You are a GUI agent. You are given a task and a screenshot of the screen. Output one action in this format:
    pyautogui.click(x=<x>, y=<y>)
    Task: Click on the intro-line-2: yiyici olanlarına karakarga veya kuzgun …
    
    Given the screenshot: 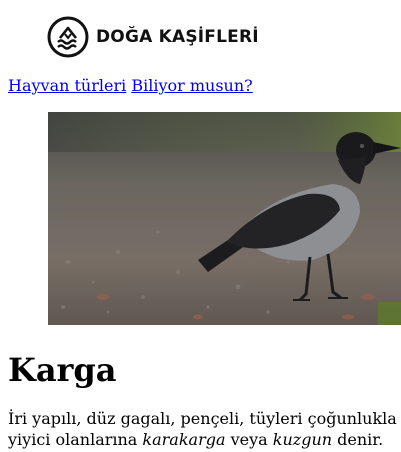 What is the action you would take?
    pyautogui.click(x=204, y=439)
    